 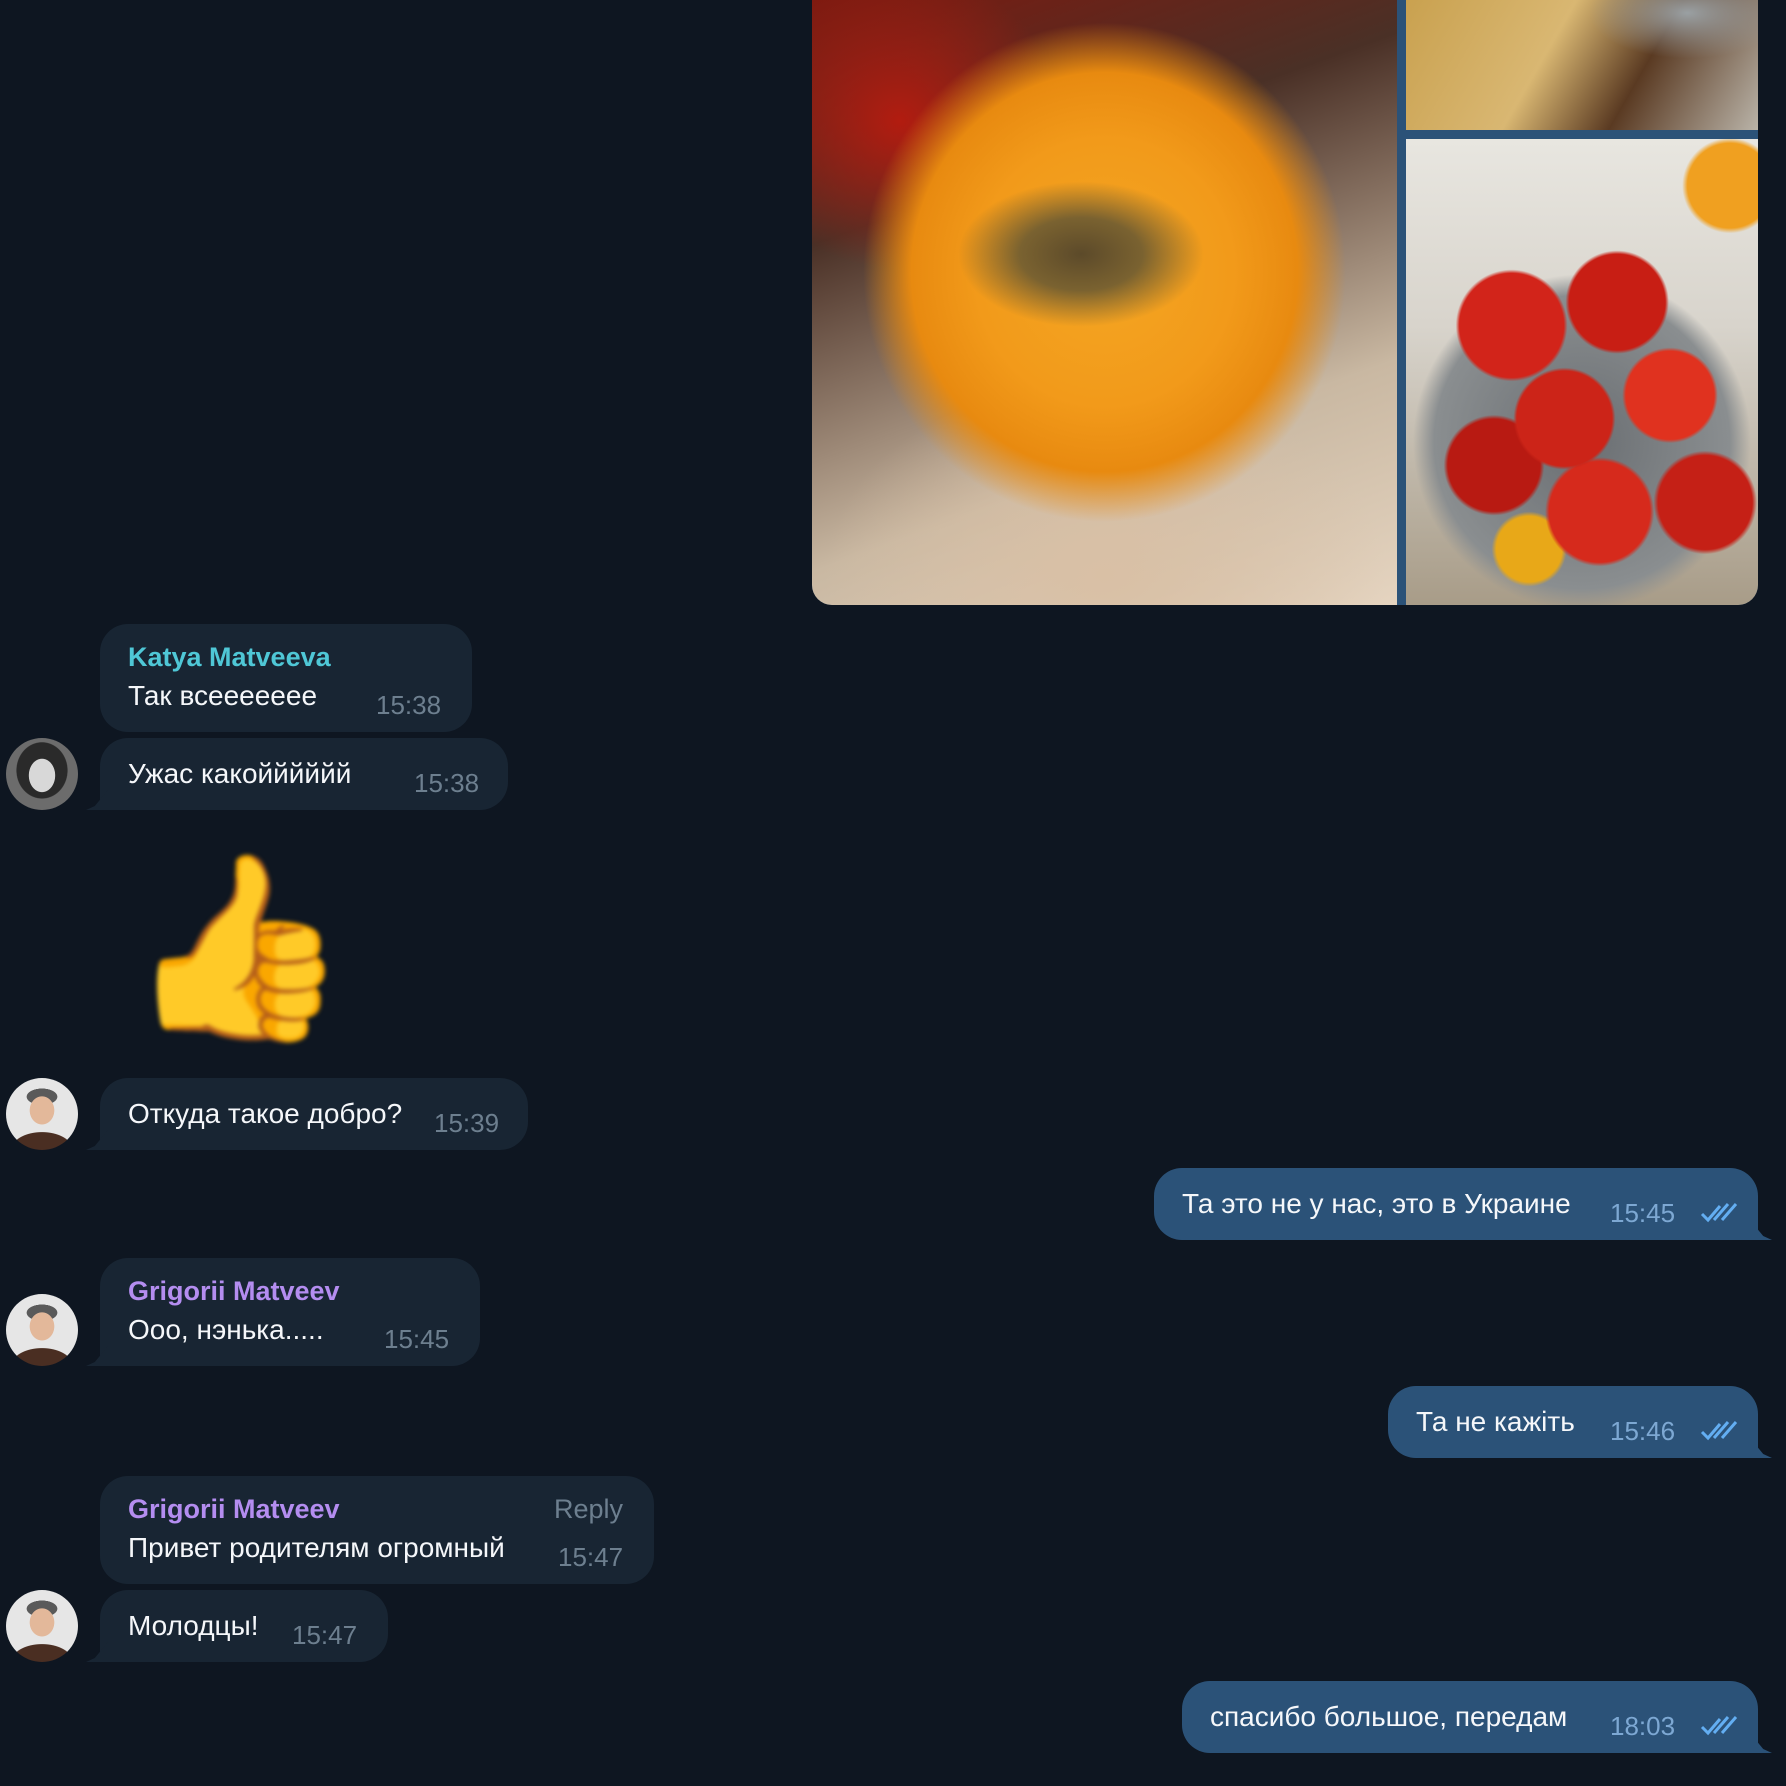 What do you see at coordinates (240, 773) in the screenshot?
I see `message-text: Ужас какойййййй` at bounding box center [240, 773].